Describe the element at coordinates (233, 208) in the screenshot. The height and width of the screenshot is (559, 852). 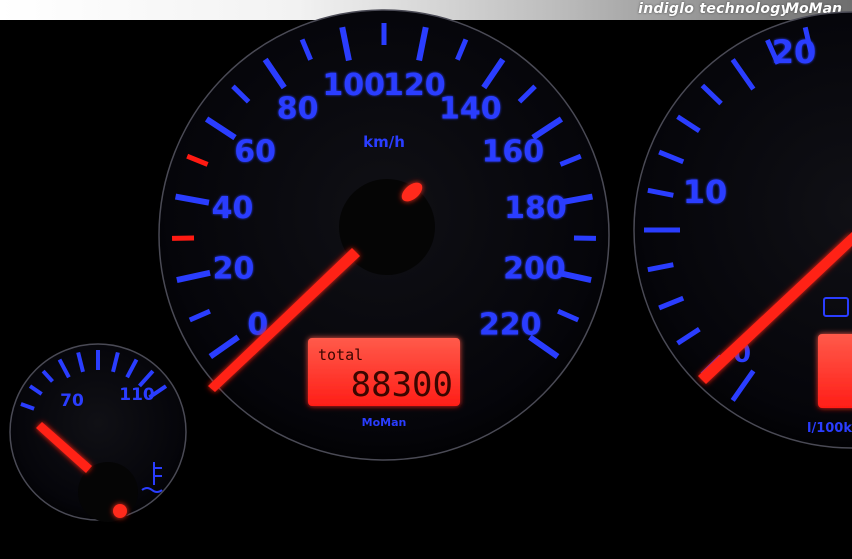
I see `speed-label: 40` at that location.